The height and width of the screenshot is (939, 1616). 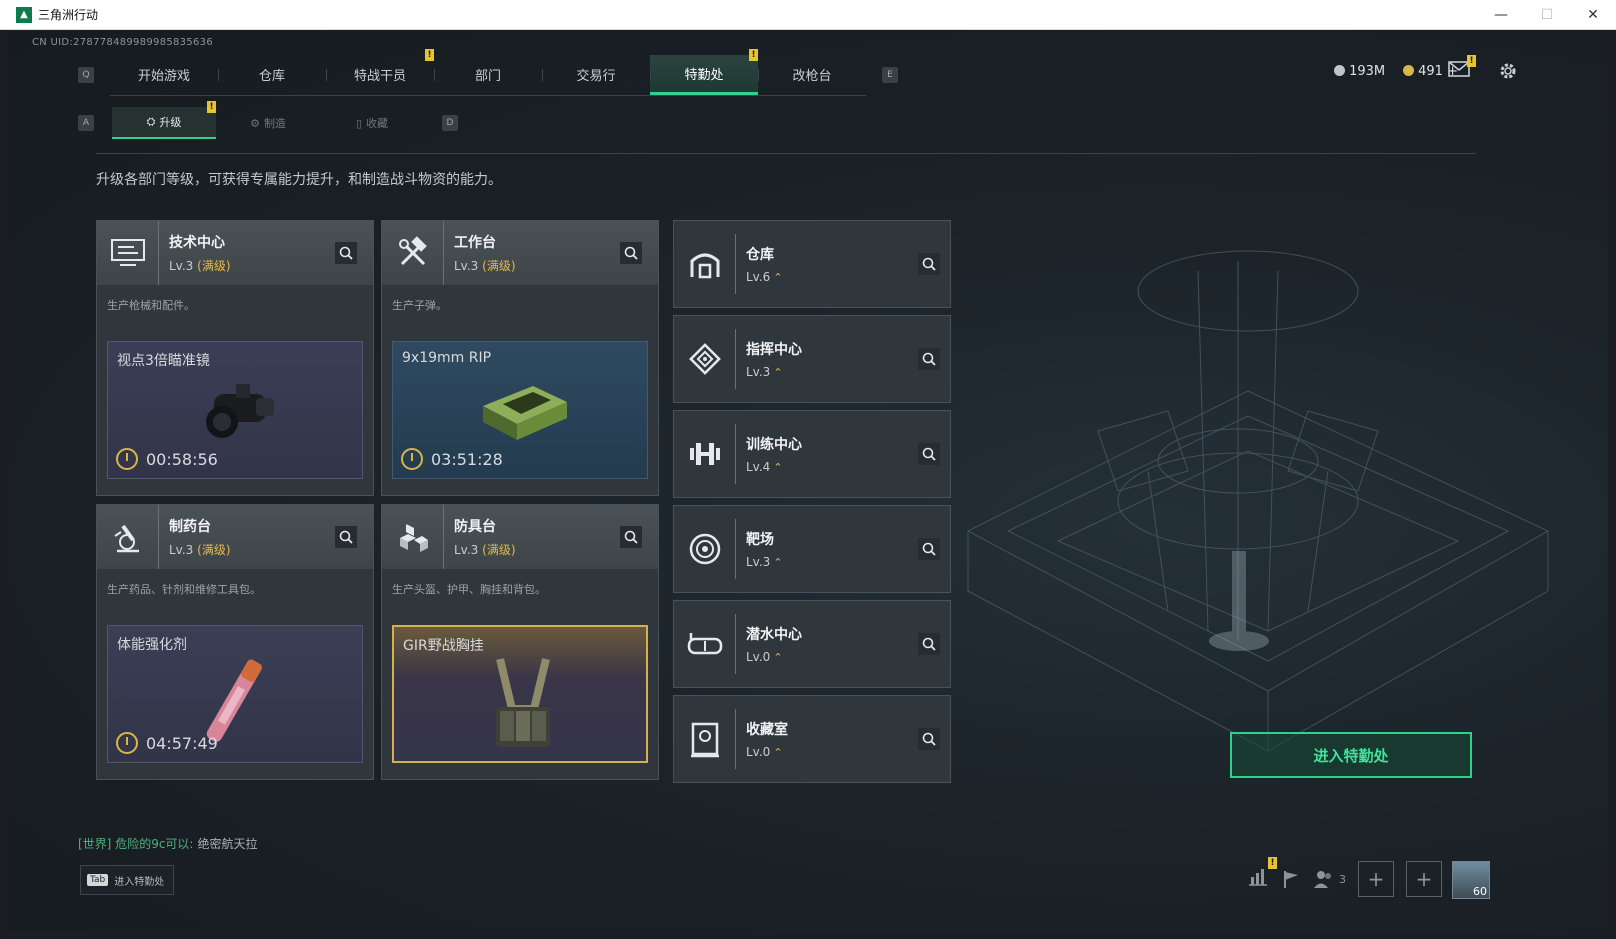 What do you see at coordinates (1501, 15) in the screenshot?
I see `minimize-button: —` at bounding box center [1501, 15].